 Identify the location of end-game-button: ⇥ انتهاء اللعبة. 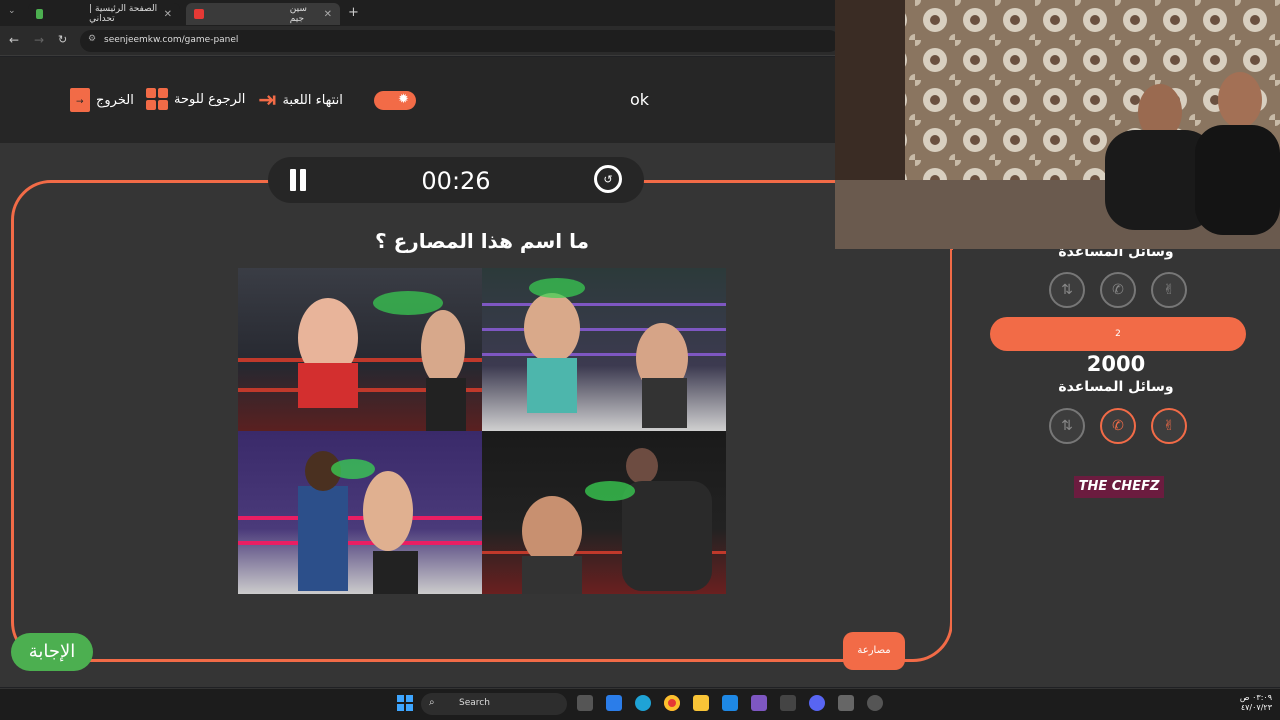
(300, 100).